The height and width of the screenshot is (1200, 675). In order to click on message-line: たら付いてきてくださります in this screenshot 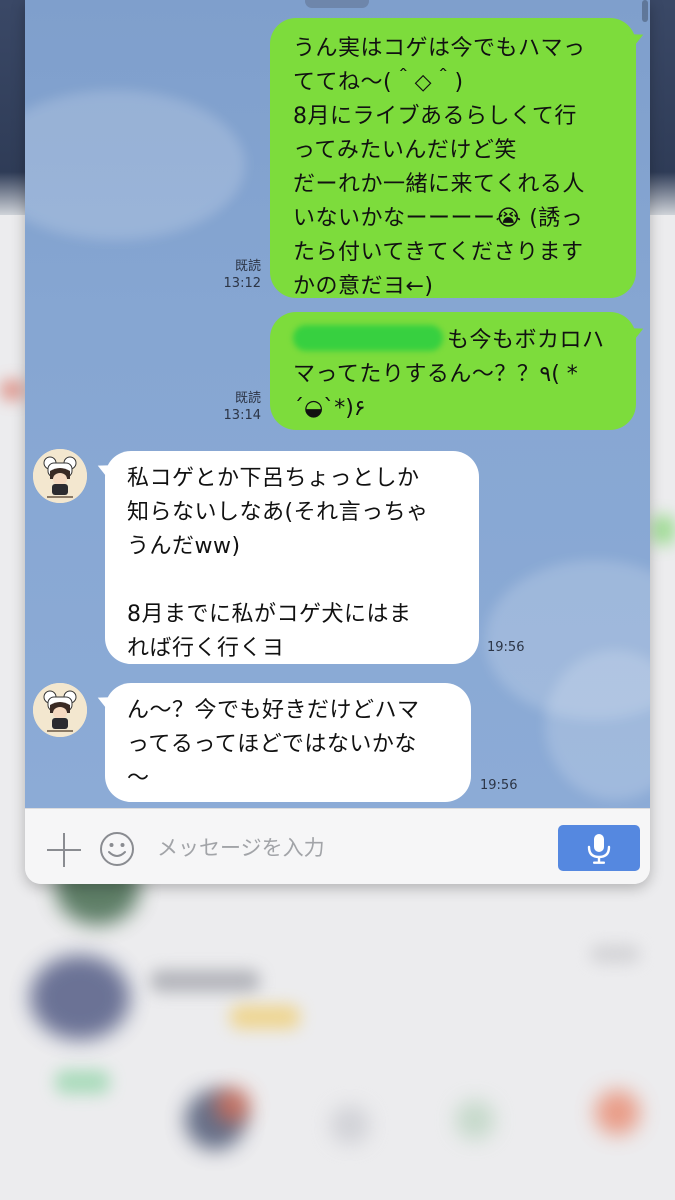, I will do `click(438, 252)`.